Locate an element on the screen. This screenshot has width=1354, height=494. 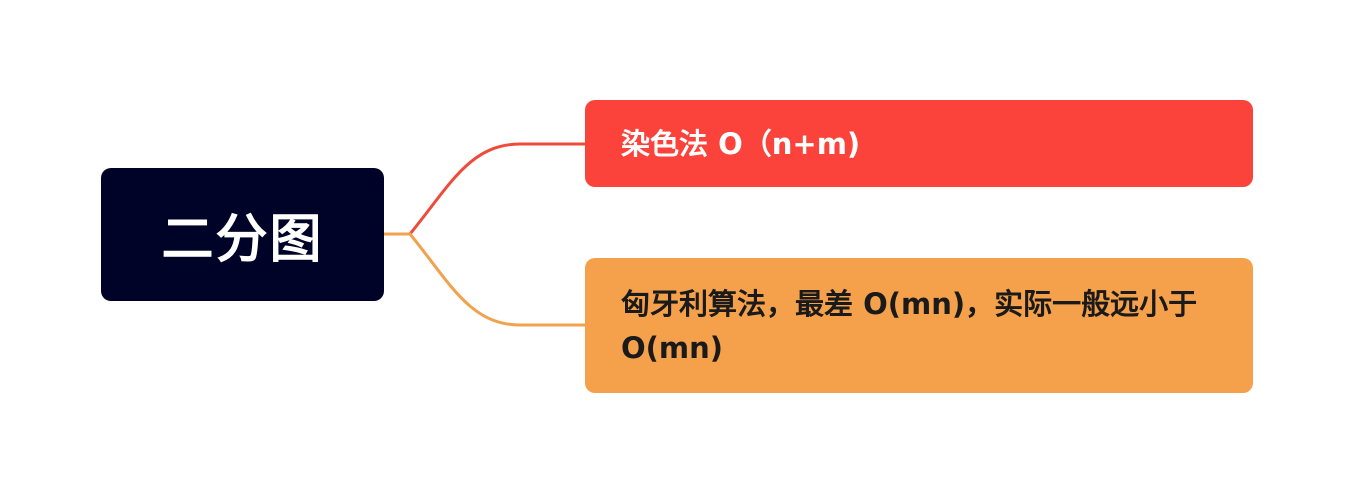
branch-node-hungarian: 匈牙利算法，最差 O(mn)，实际一般远小于 O(mn) is located at coordinates (919, 325).